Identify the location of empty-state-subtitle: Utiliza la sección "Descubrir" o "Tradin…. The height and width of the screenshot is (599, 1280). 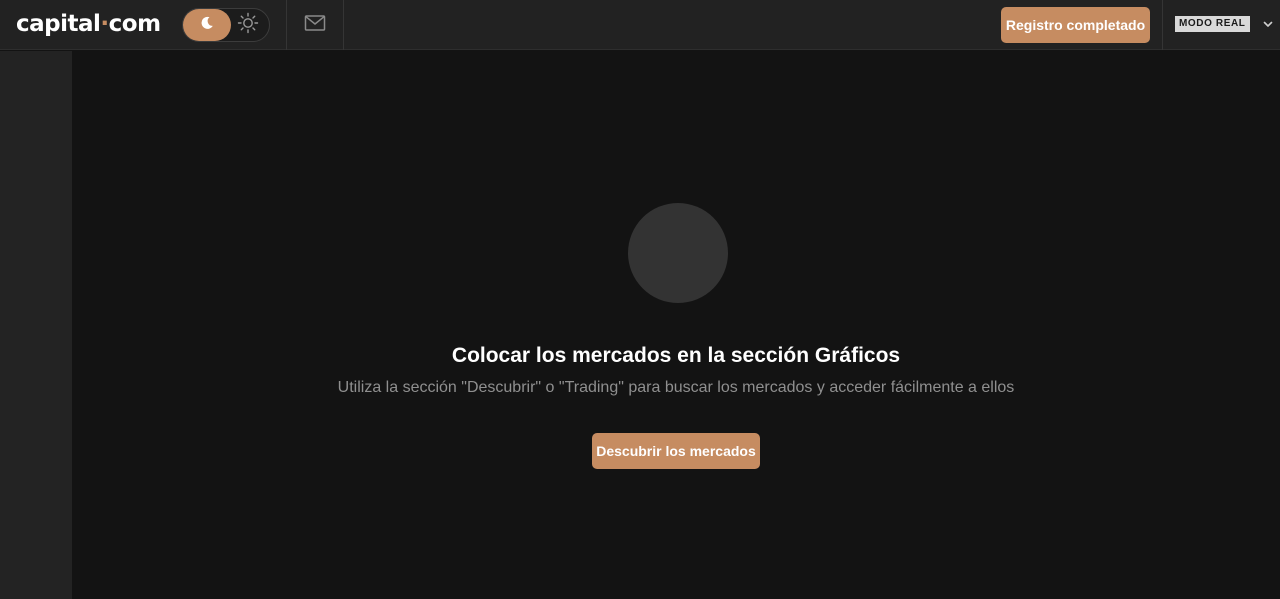
(676, 387).